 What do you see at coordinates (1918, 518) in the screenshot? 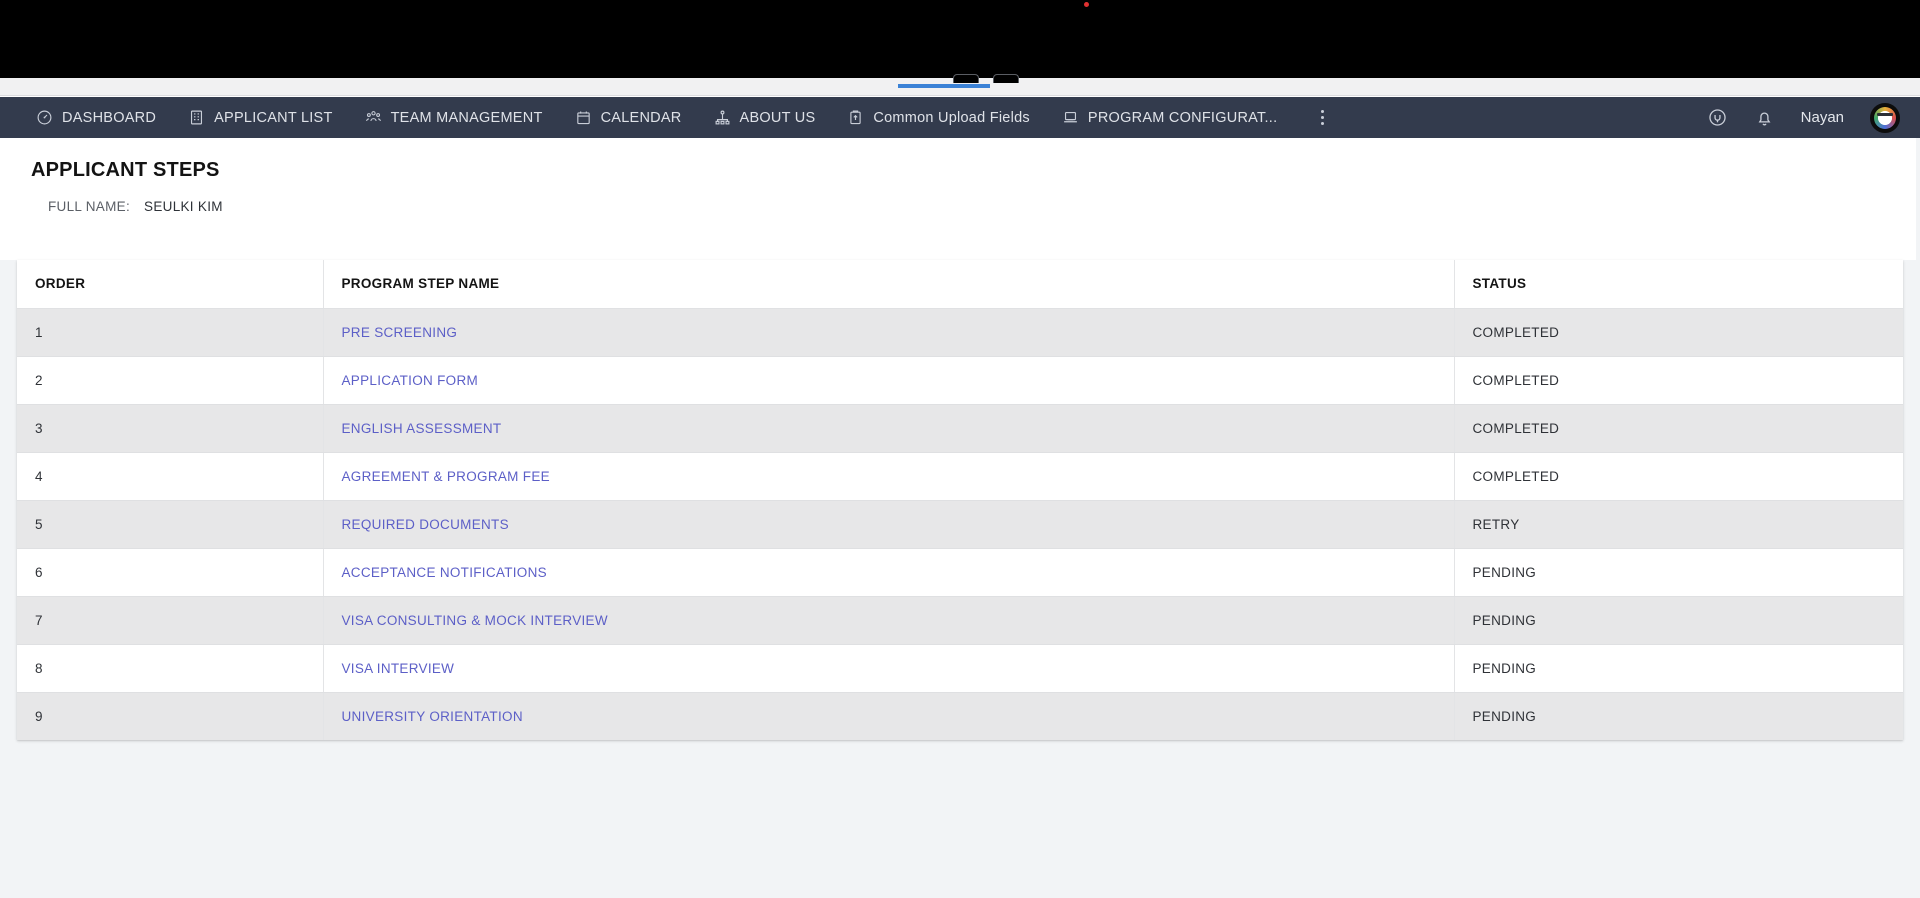
I see `page-right-gutter` at bounding box center [1918, 518].